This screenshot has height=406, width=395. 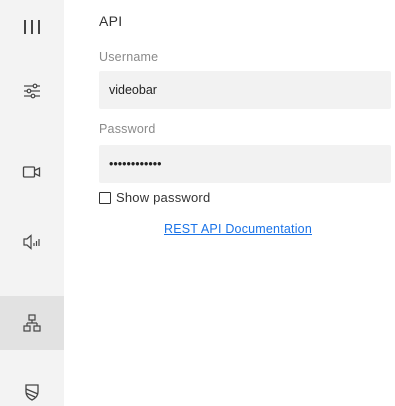 I want to click on sidebar-item-security, so click(x=32, y=385).